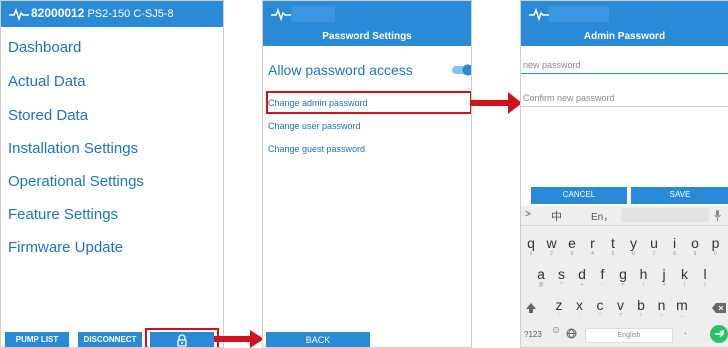  Describe the element at coordinates (592, 254) in the screenshot. I see `key-secondary-label: 4` at that location.